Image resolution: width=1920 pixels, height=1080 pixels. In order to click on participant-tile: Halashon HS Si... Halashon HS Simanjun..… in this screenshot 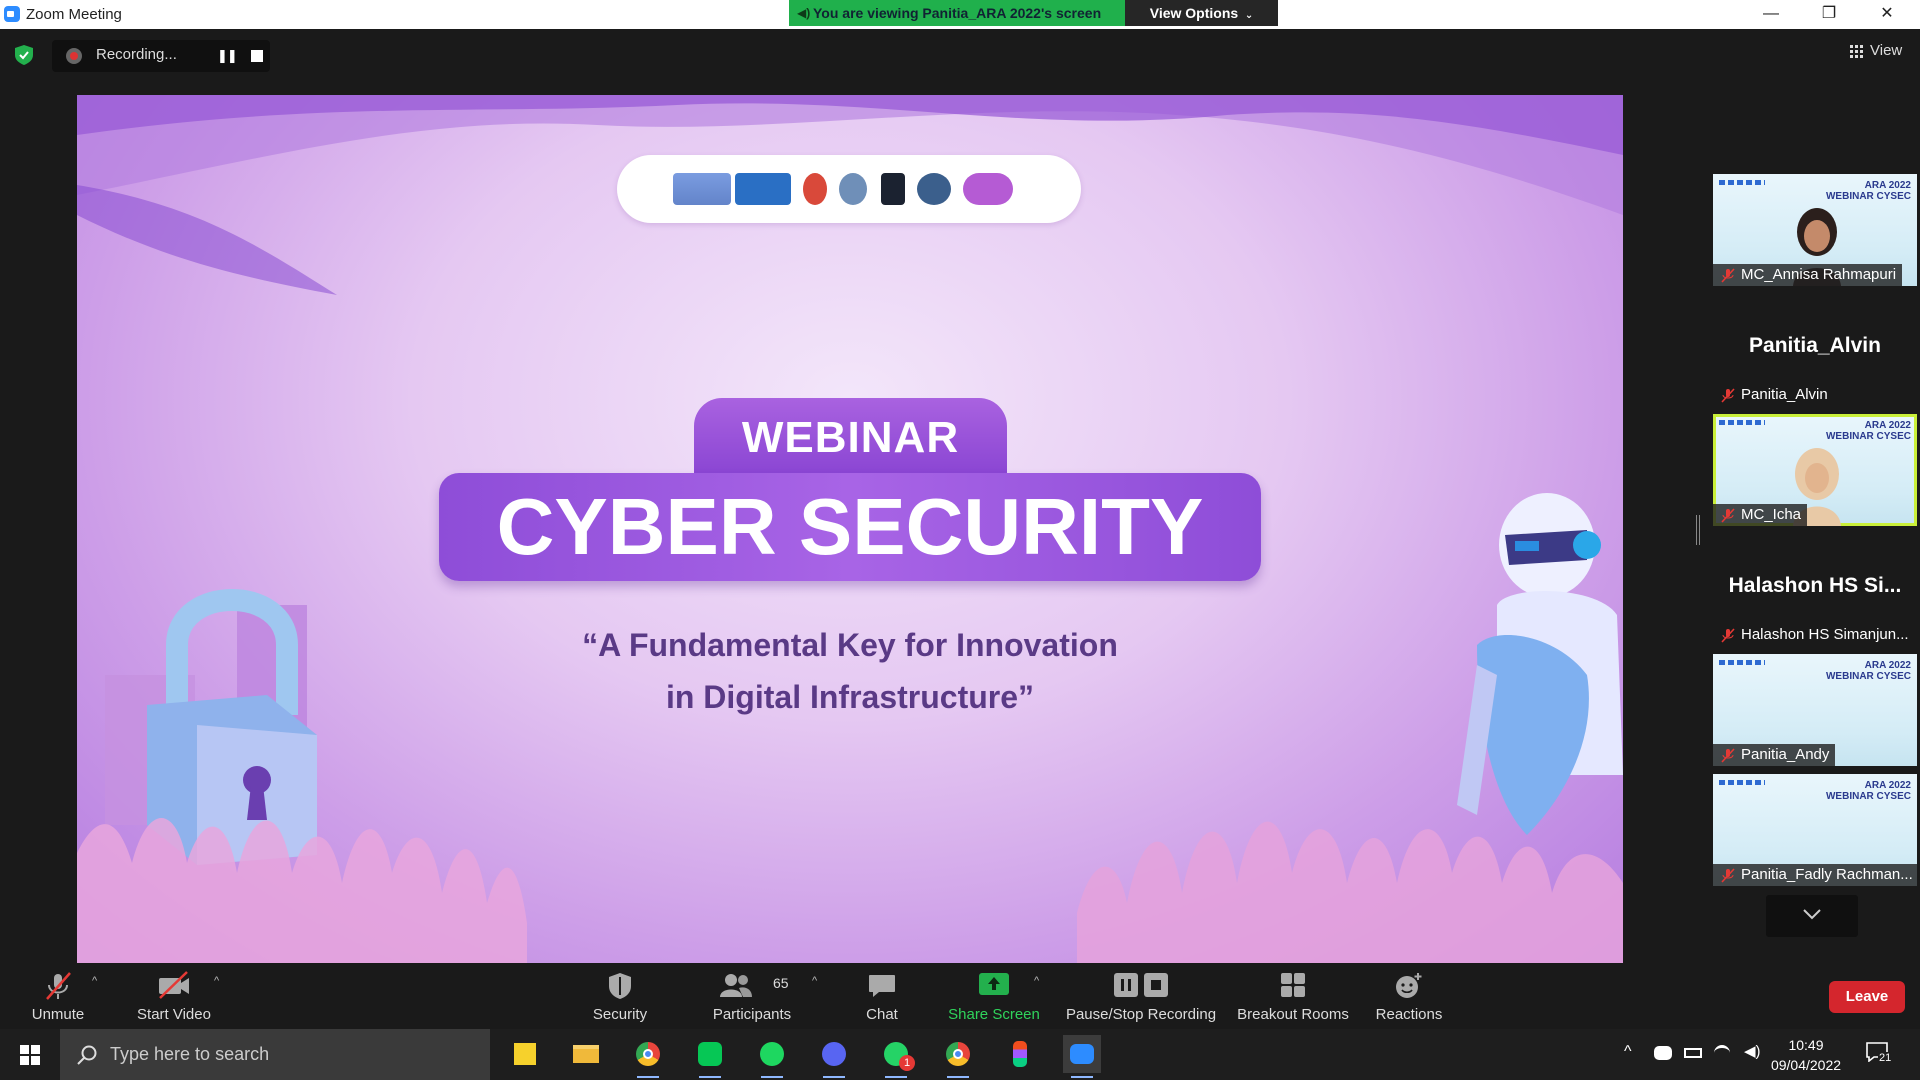, I will do `click(1815, 590)`.